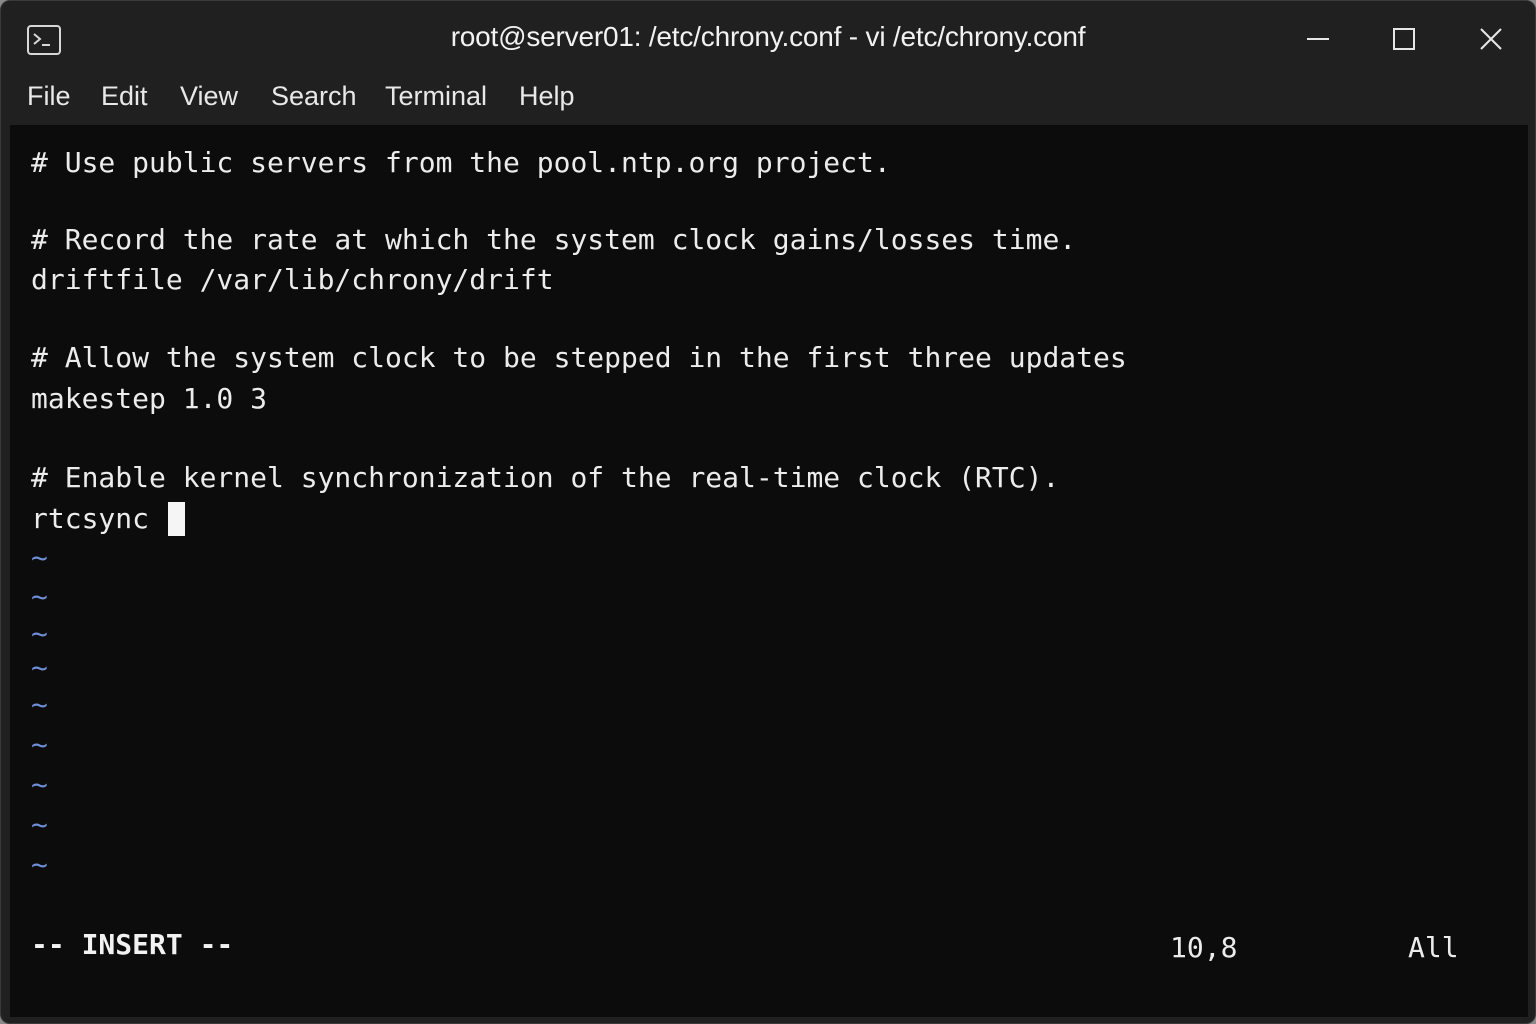  What do you see at coordinates (1204, 947) in the screenshot?
I see `cursor-position: 10,8` at bounding box center [1204, 947].